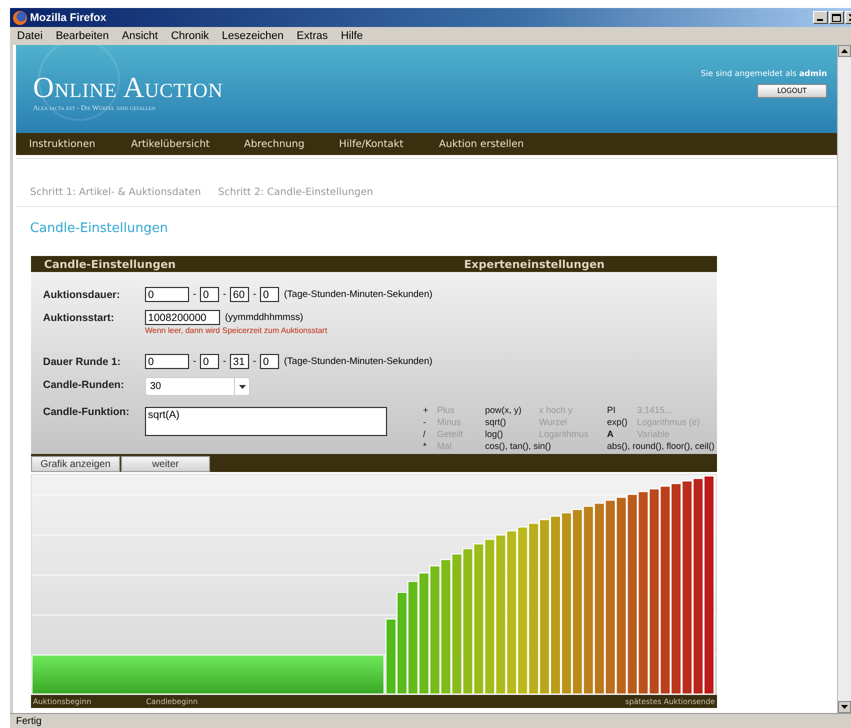  What do you see at coordinates (426, 410) in the screenshot?
I see `legend-term: +` at bounding box center [426, 410].